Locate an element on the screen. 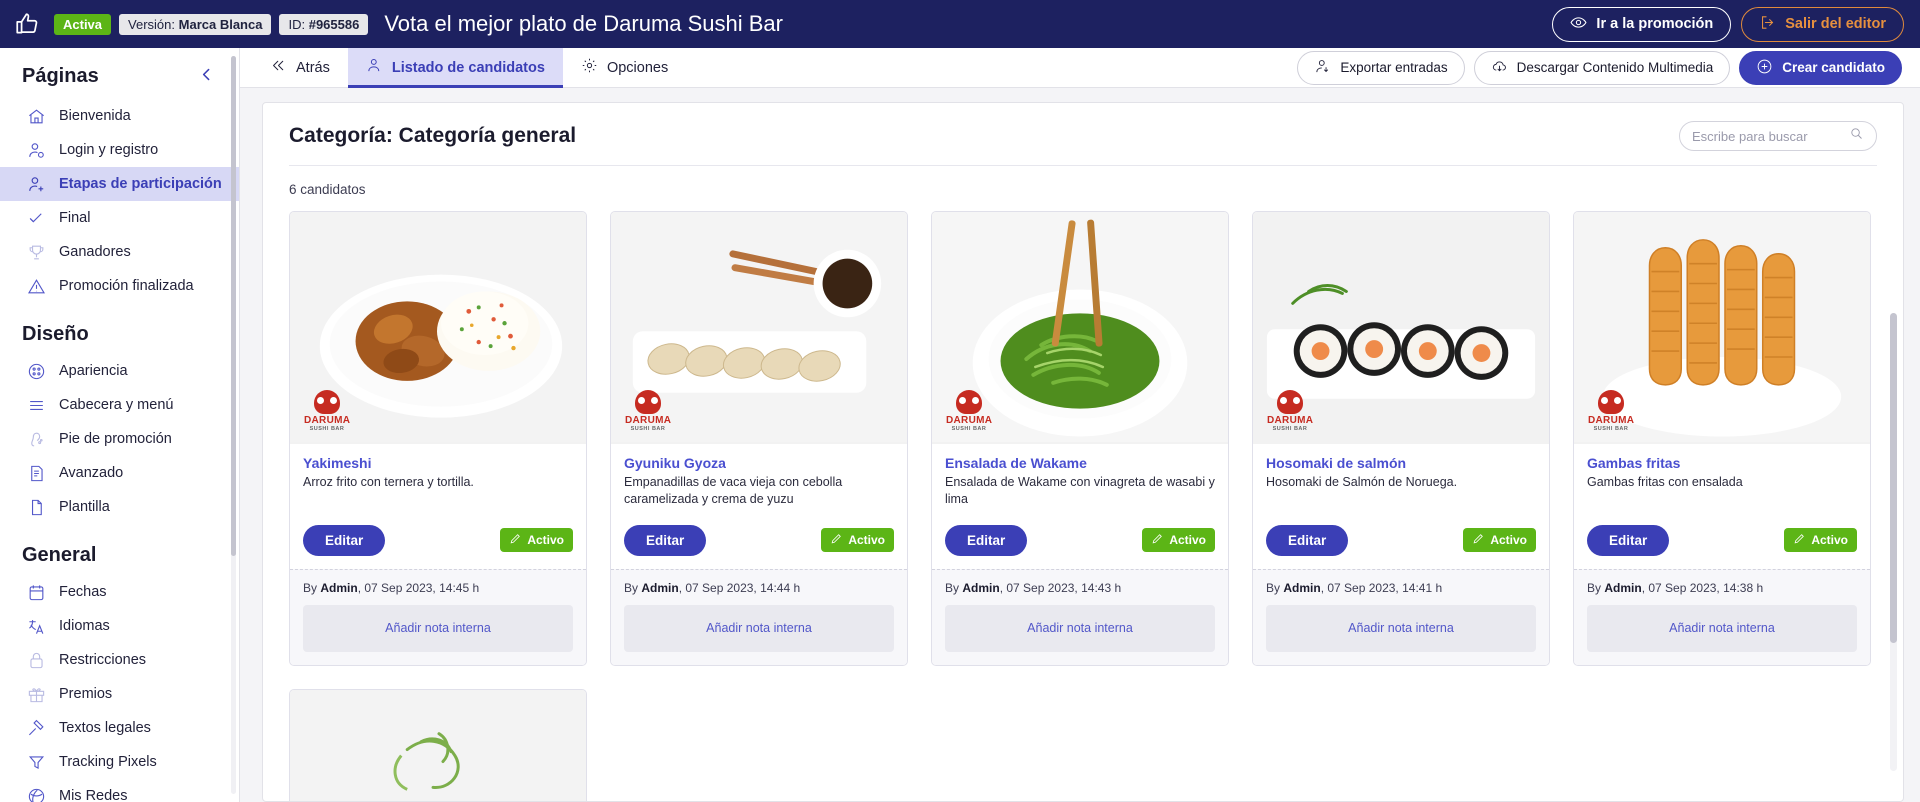 The image size is (1920, 802). exit-editor-button: Salir del editor is located at coordinates (1822, 24).